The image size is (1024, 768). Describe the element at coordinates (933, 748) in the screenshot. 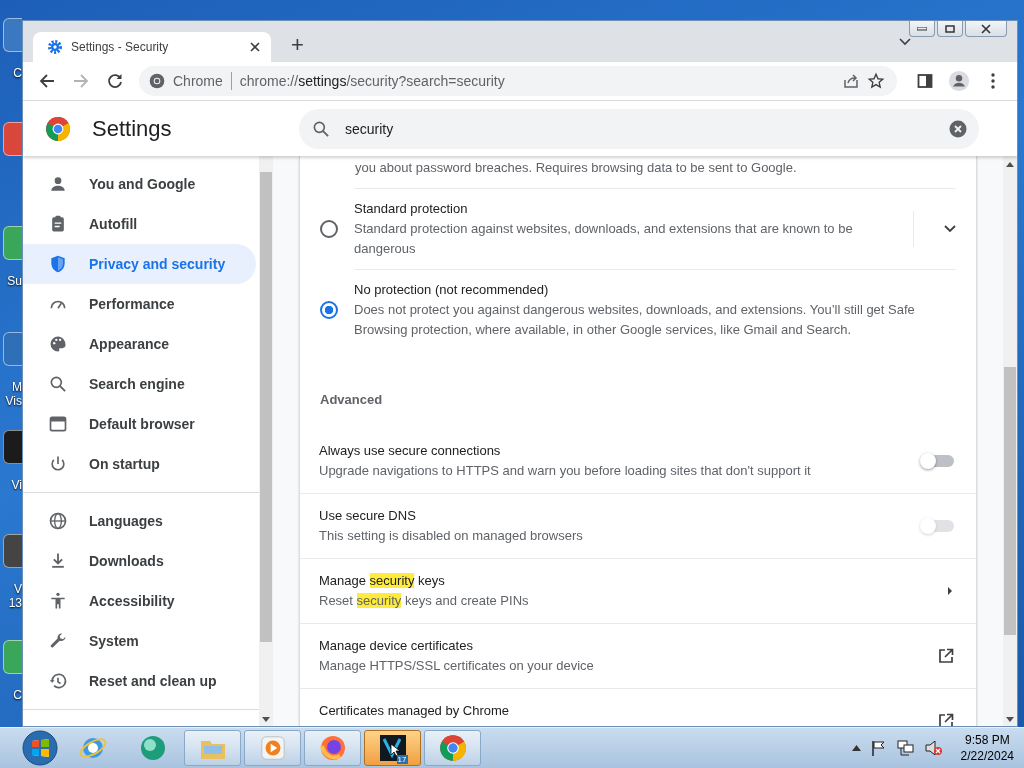

I see `speaker-muted-icon` at that location.